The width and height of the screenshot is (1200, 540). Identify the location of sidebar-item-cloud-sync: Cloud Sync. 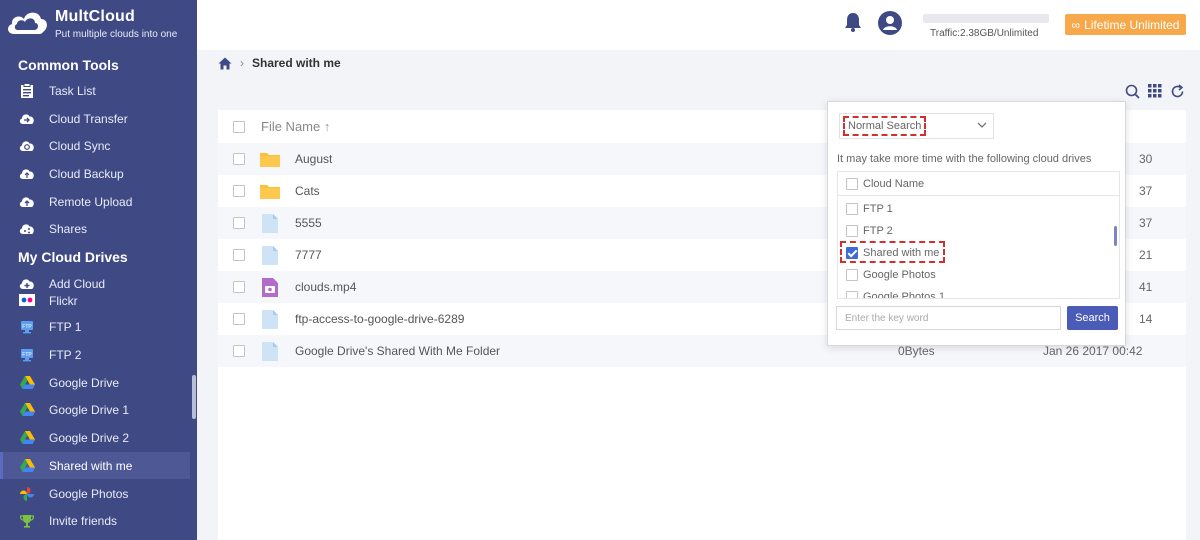
(95, 145).